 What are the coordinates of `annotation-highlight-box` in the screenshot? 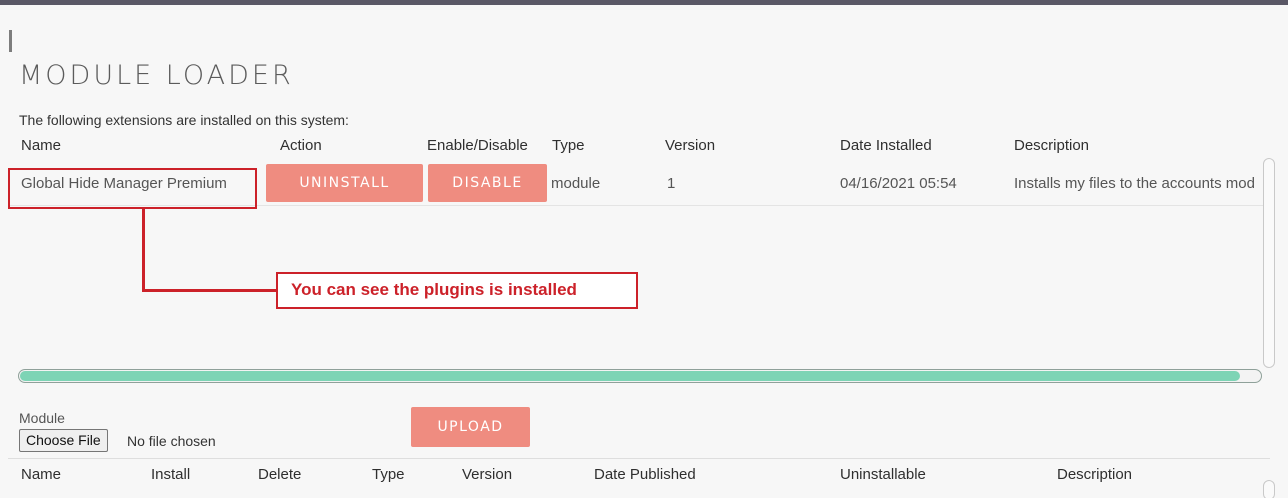 It's located at (132, 188).